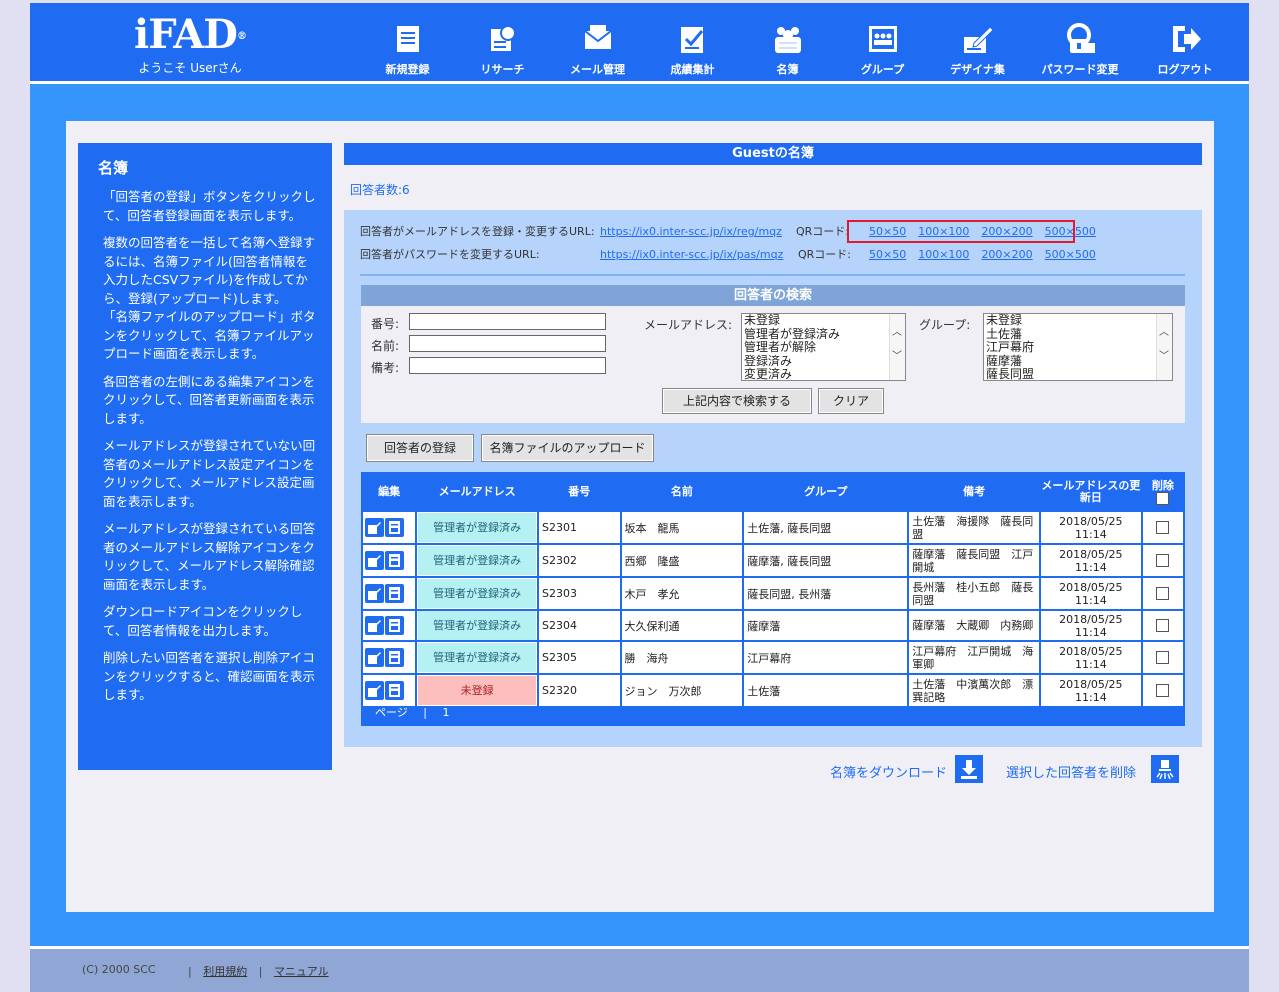  What do you see at coordinates (507, 321) in the screenshot?
I see `number-input` at bounding box center [507, 321].